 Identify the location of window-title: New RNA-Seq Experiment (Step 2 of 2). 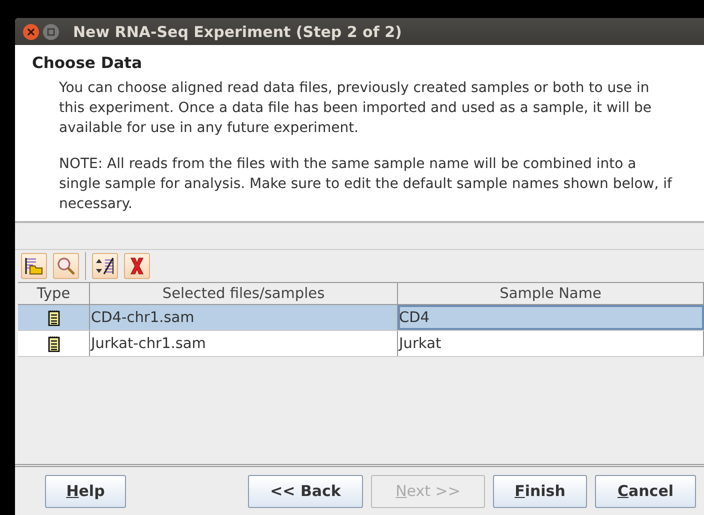
(237, 31).